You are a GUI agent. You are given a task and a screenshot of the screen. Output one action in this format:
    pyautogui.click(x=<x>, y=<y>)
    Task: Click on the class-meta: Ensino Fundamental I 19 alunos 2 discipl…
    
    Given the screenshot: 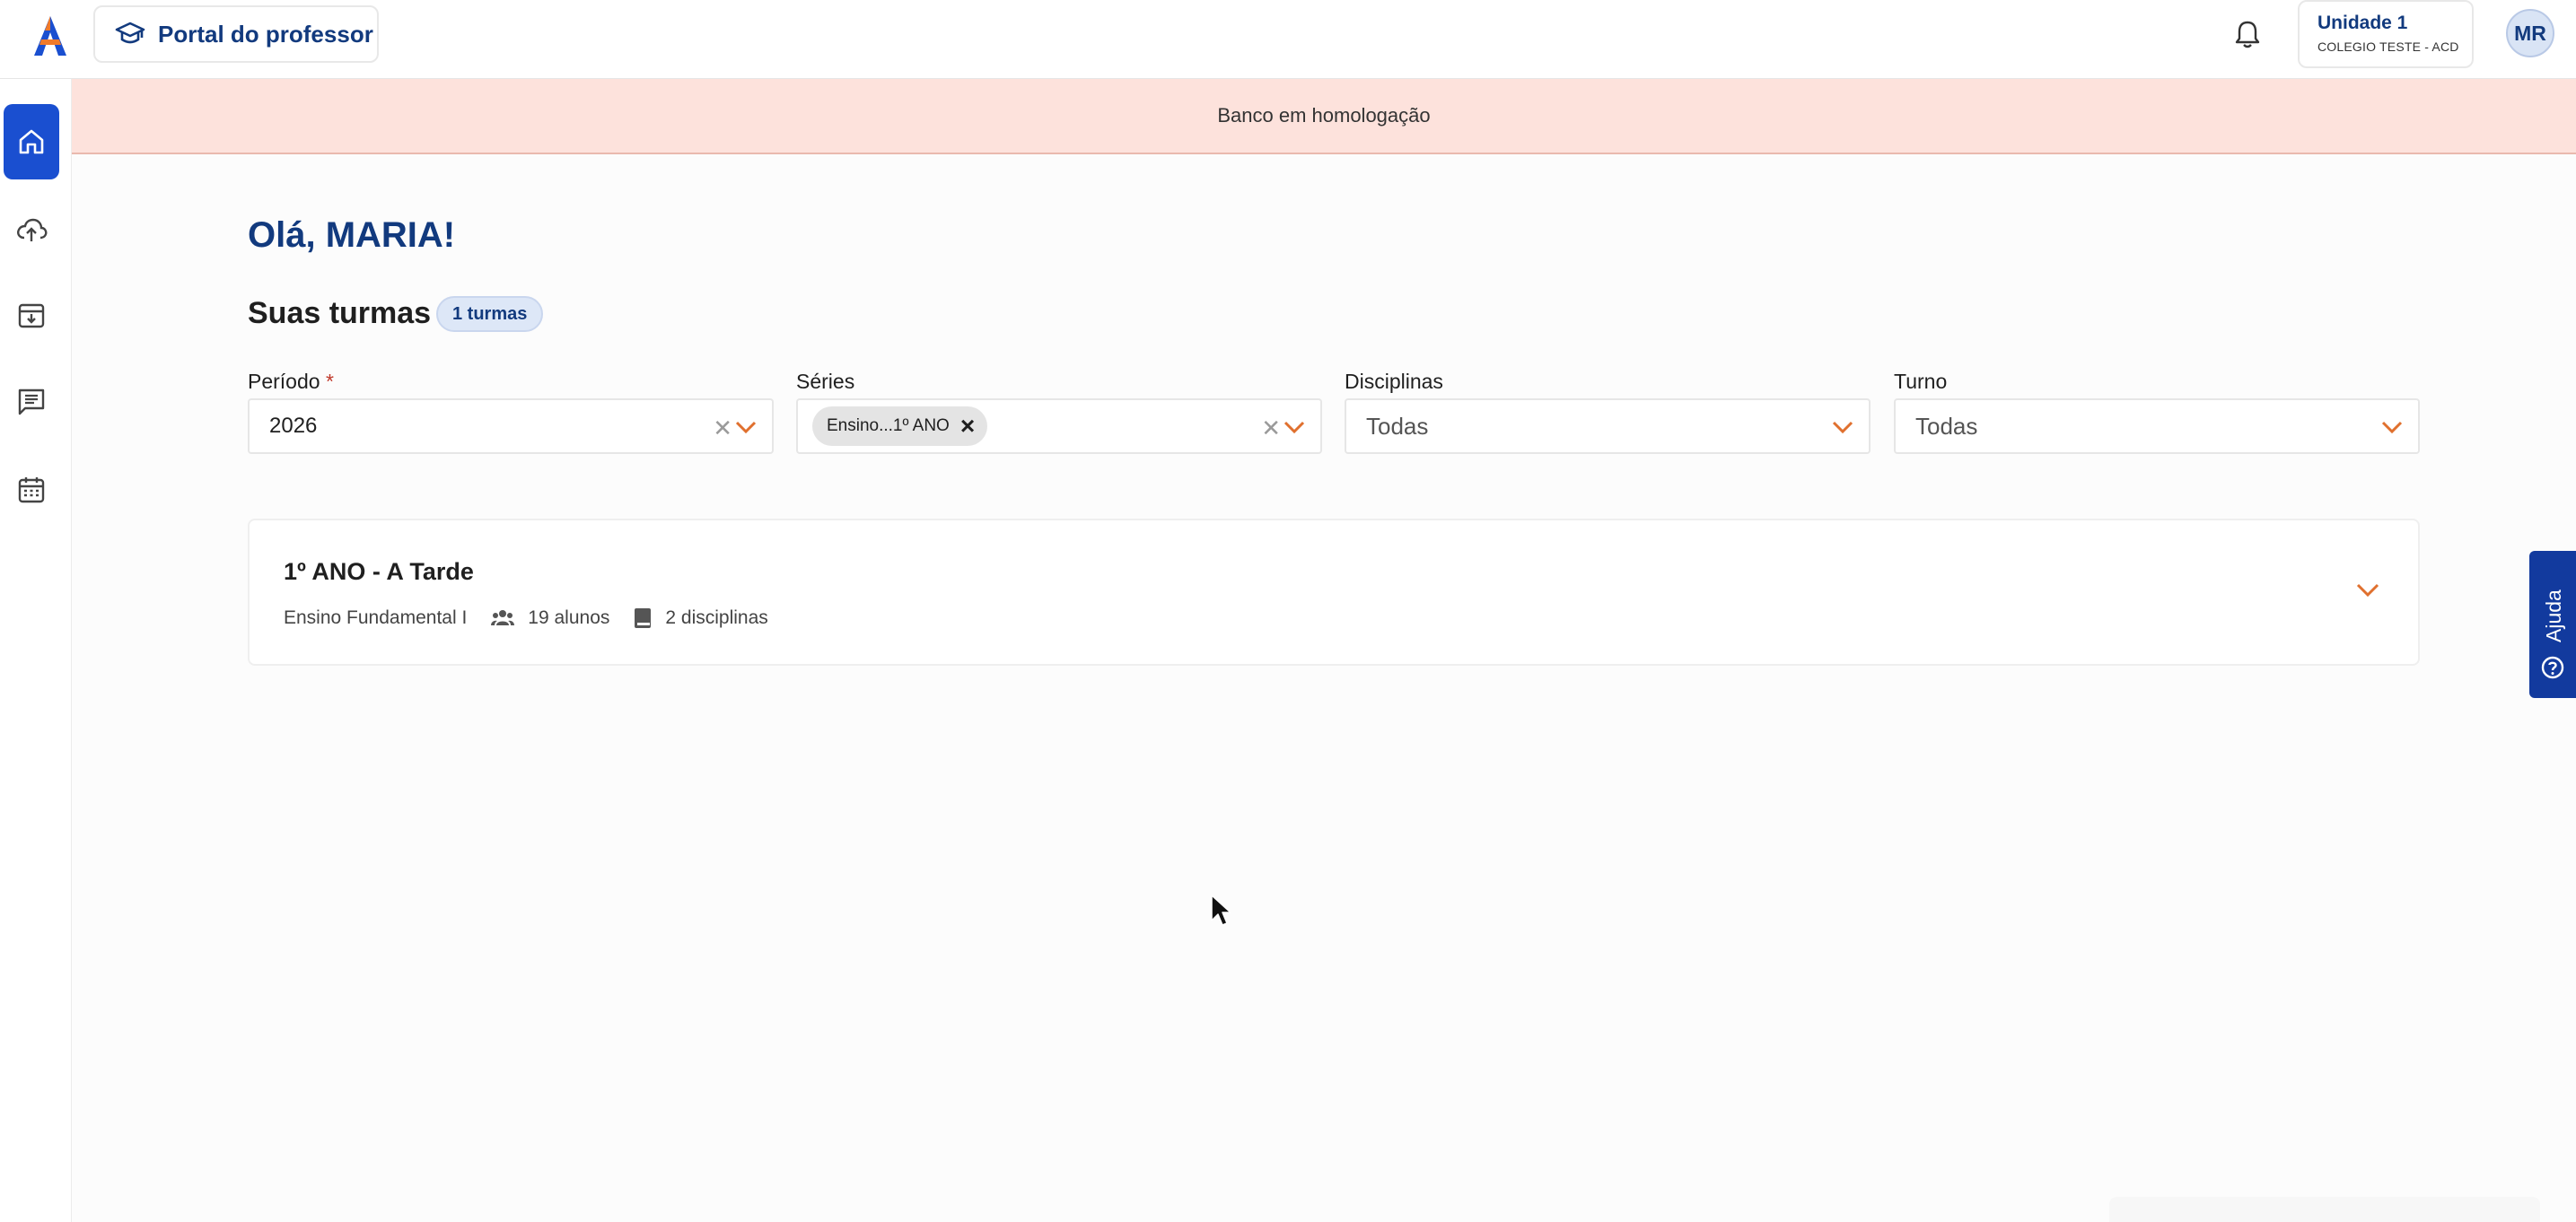 What is the action you would take?
    pyautogui.click(x=526, y=618)
    